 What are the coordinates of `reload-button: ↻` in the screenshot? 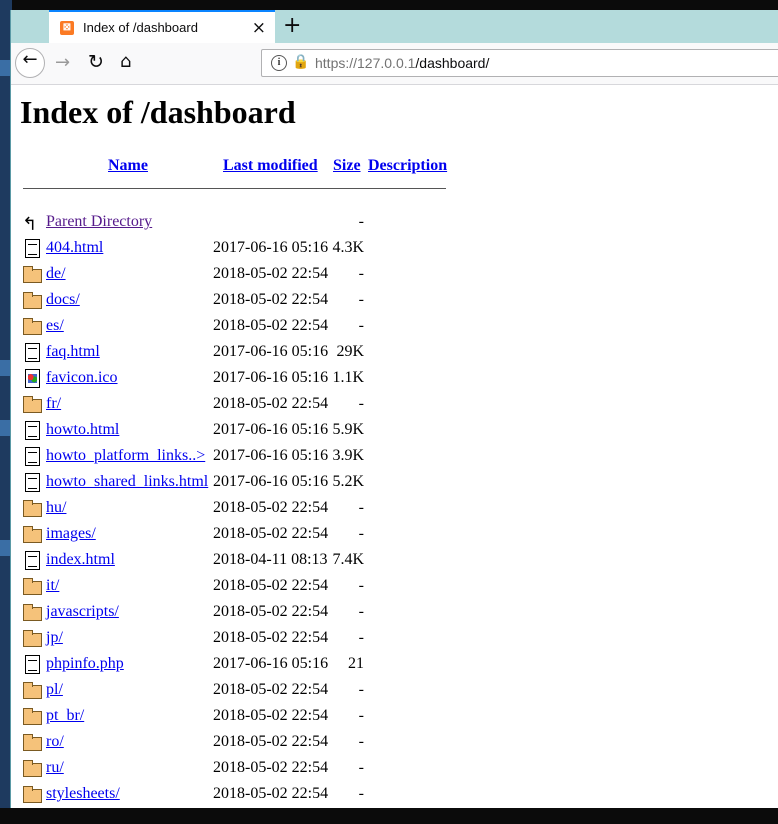 It's located at (96, 62).